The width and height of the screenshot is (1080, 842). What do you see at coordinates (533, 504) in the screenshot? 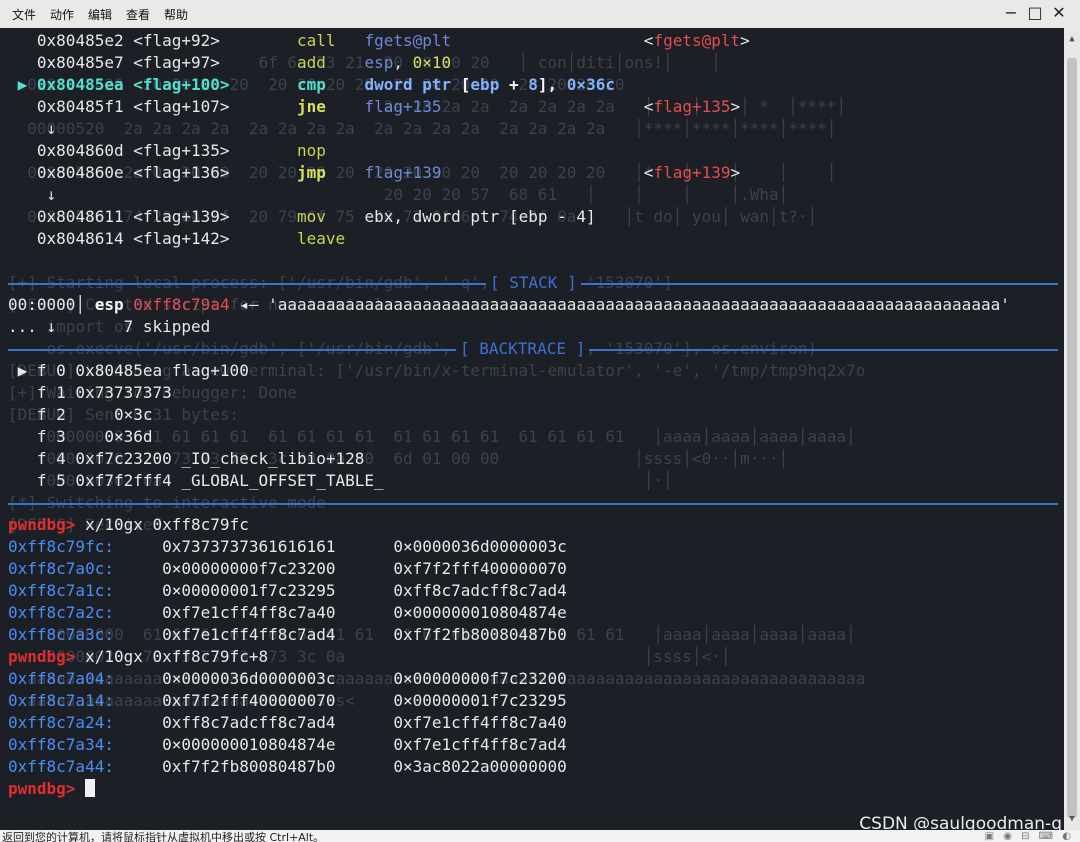
I see `end-separator` at bounding box center [533, 504].